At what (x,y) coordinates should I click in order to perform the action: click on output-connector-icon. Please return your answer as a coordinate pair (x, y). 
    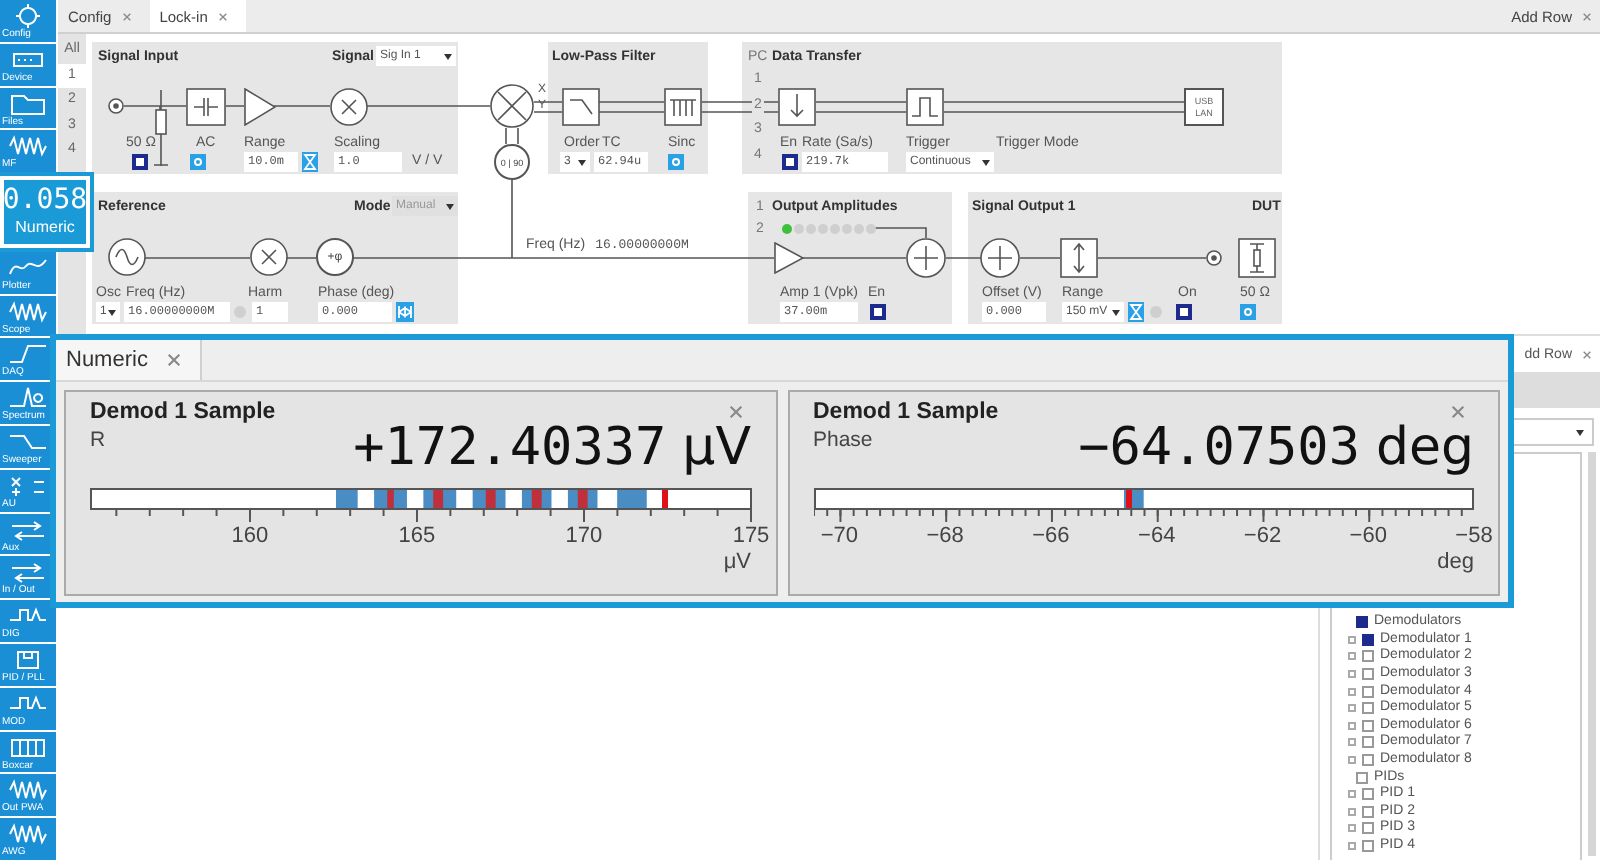
    Looking at the image, I should click on (1214, 258).